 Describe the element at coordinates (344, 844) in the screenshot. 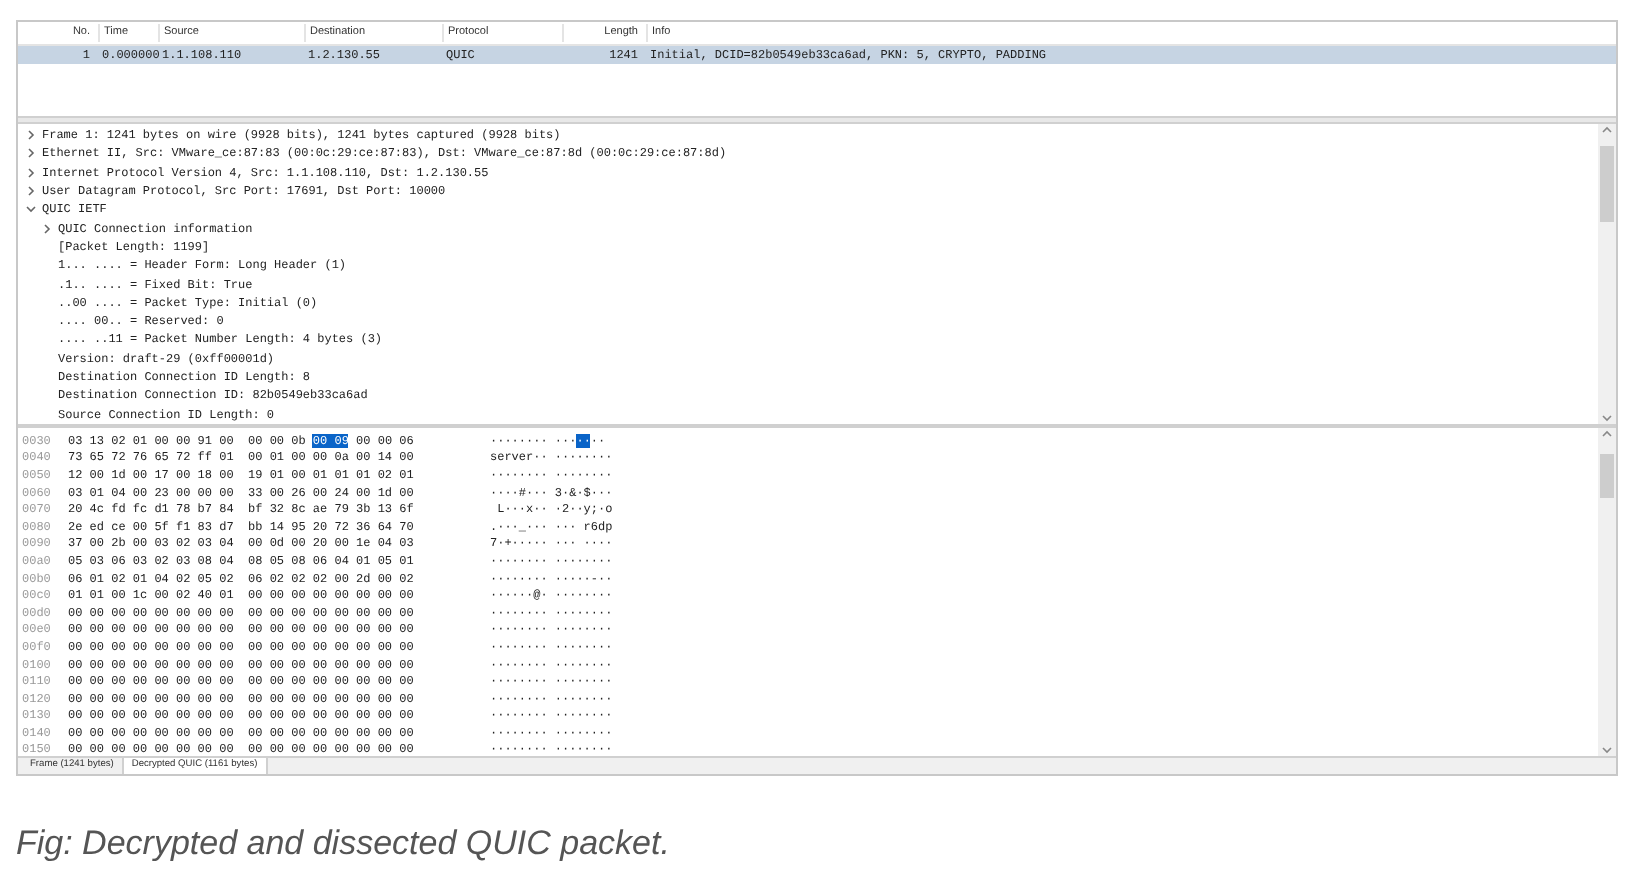

I see `figure-caption: Fig: Decrypted and dissected QUIC packet.` at that location.